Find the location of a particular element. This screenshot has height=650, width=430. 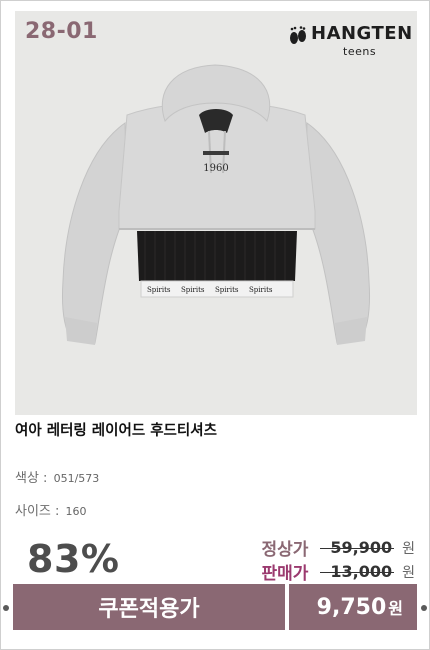

sale-price-row: 판매가 13,000 원 is located at coordinates (338, 571).